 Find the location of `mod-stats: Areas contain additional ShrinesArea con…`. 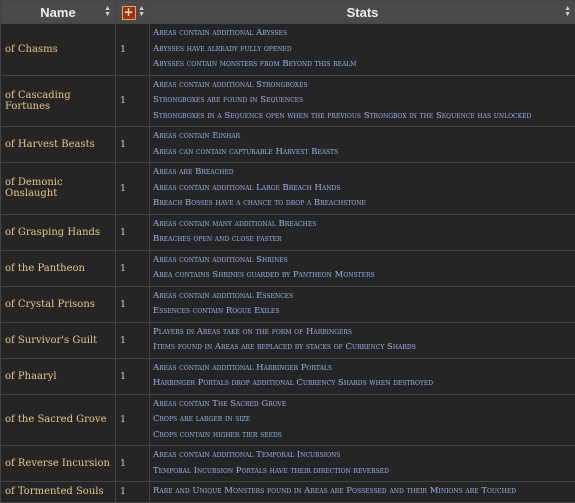

mod-stats: Areas contain additional ShrinesArea con… is located at coordinates (362, 268).